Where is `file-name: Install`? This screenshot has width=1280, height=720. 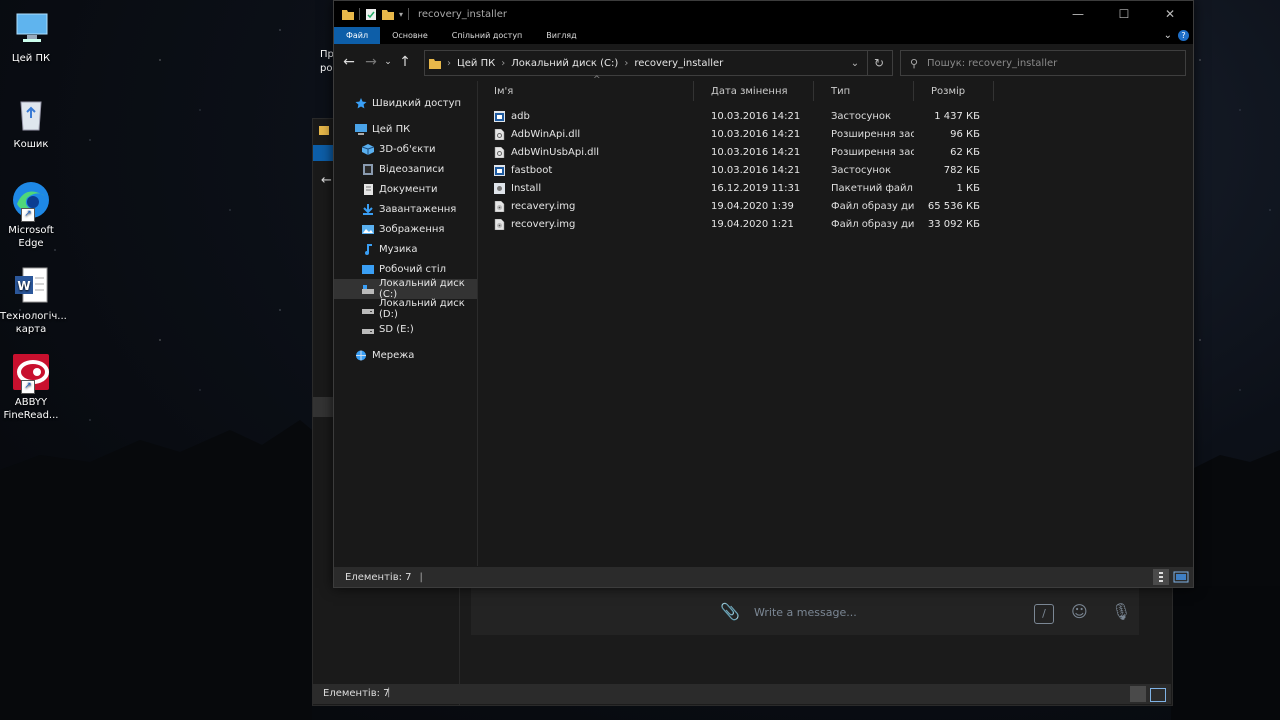 file-name: Install is located at coordinates (526, 188).